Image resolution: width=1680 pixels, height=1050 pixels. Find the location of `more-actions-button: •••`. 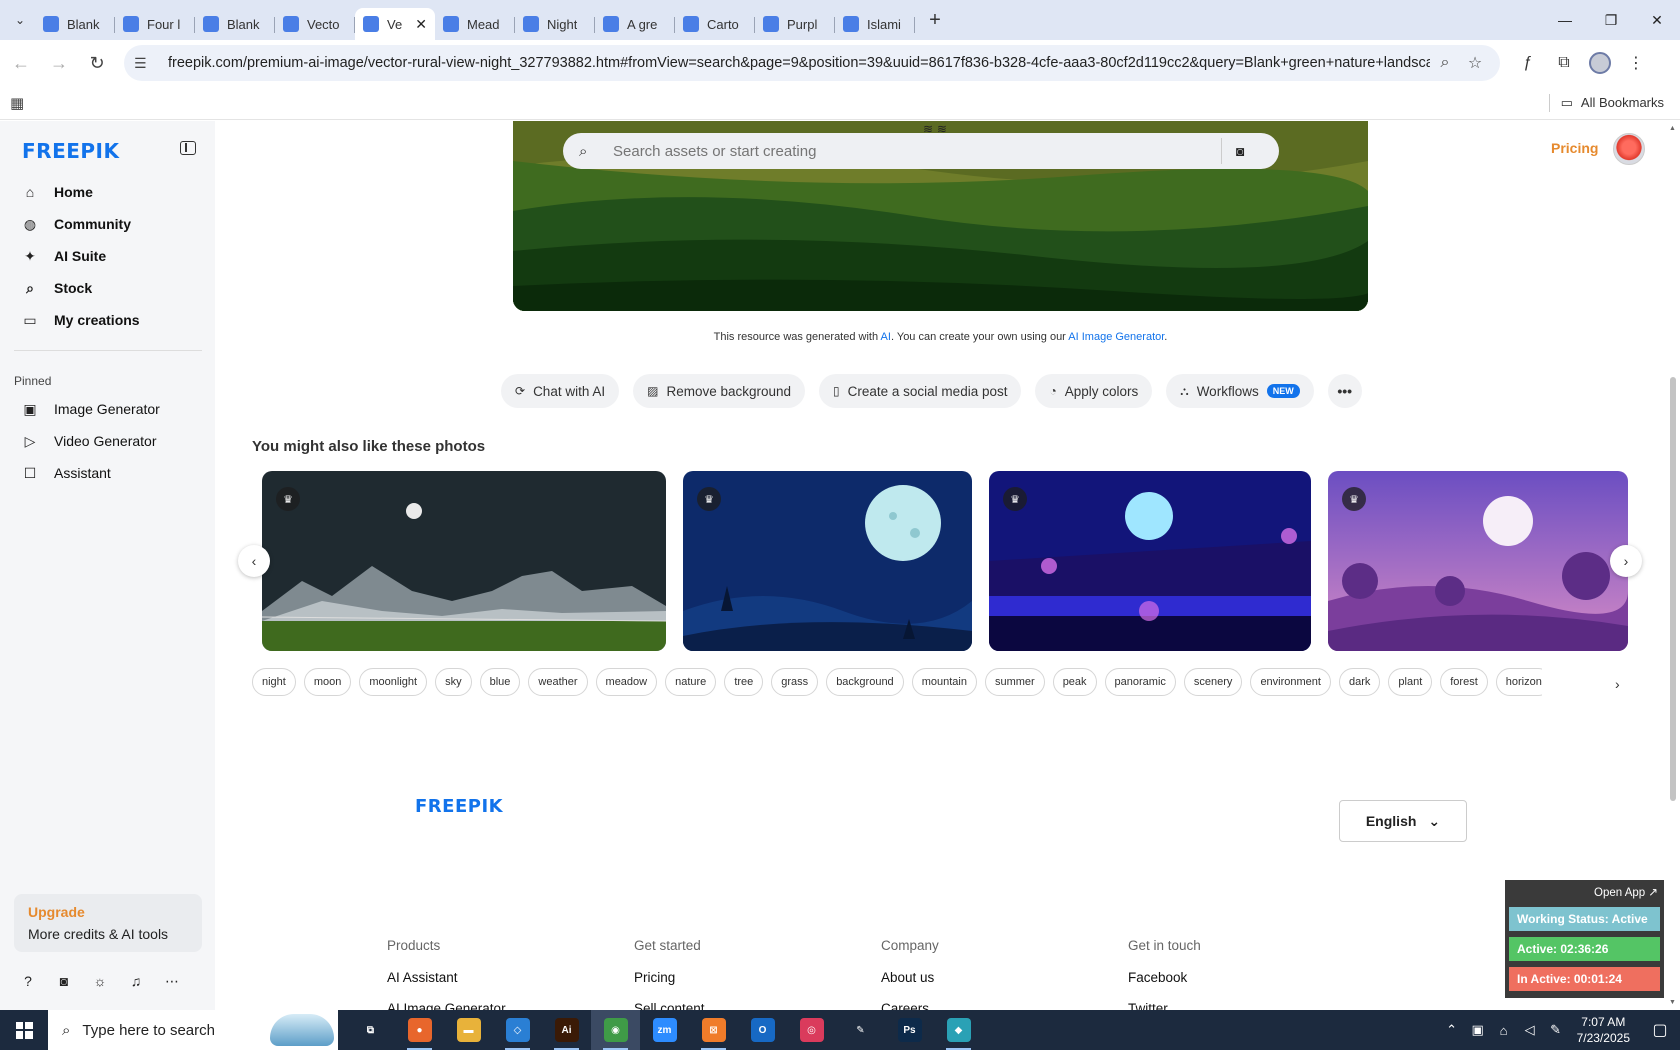

more-actions-button: ••• is located at coordinates (1344, 391).